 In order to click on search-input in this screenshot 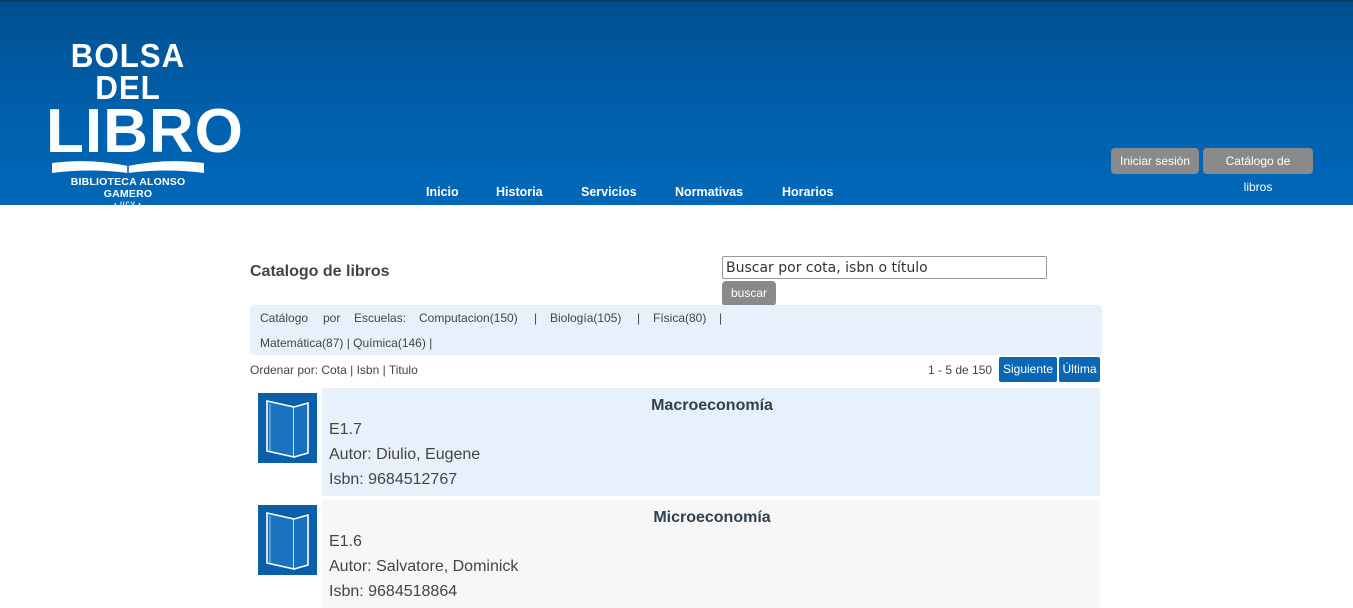, I will do `click(884, 267)`.